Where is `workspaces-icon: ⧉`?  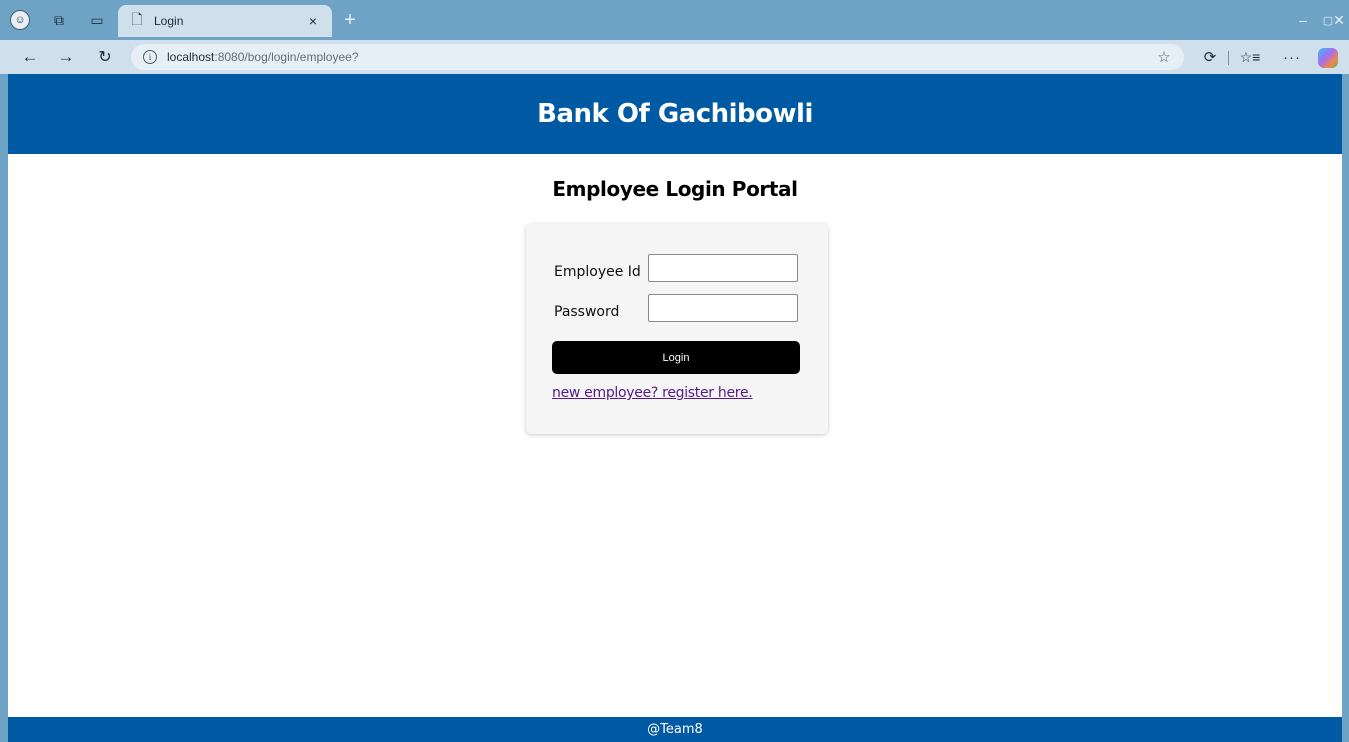 workspaces-icon: ⧉ is located at coordinates (59, 20).